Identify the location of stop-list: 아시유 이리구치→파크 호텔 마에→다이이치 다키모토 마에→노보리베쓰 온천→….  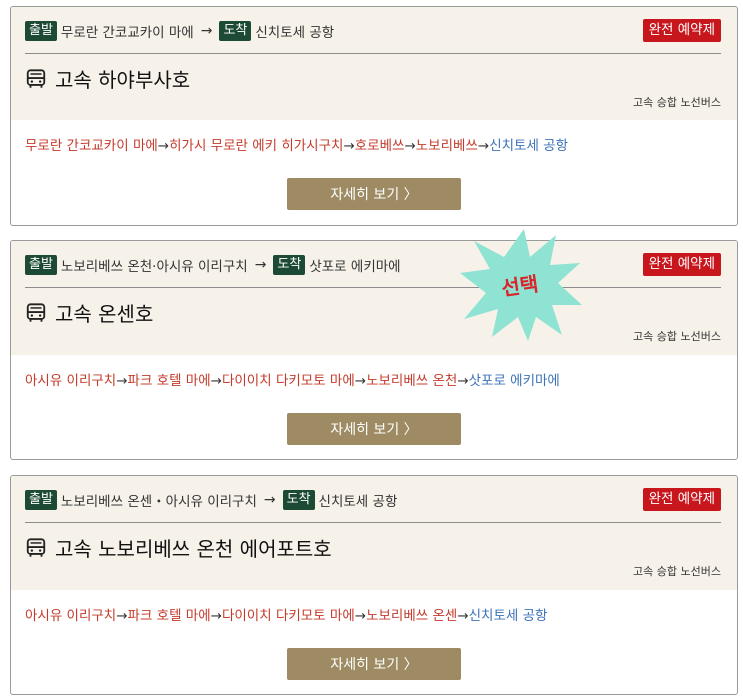
(292, 379).